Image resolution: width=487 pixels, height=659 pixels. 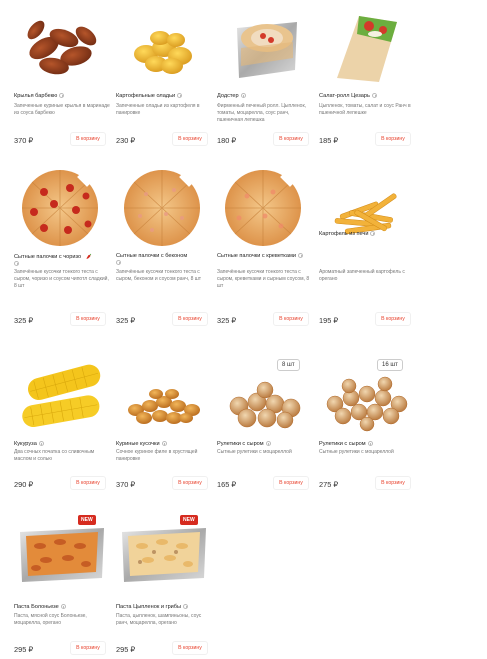 I want to click on product-title: Паста Цыпленок и грибы, so click(x=164, y=607).